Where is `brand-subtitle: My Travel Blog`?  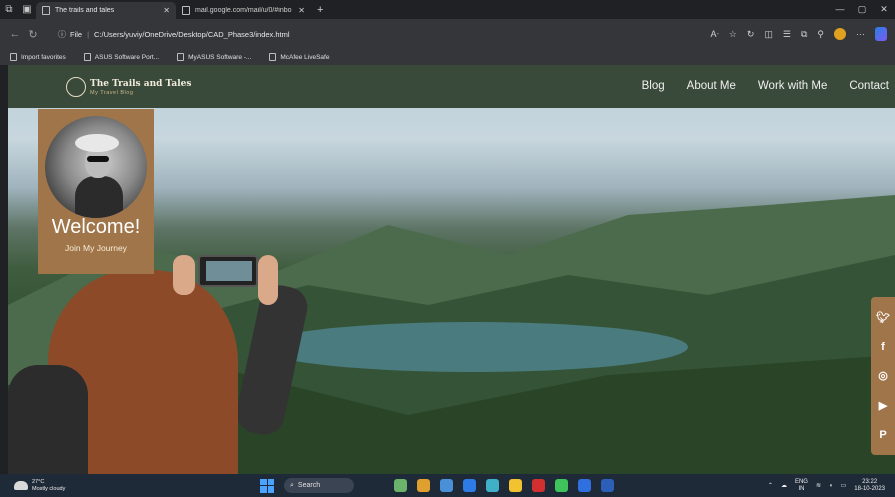
brand-subtitle: My Travel Blog is located at coordinates (112, 92).